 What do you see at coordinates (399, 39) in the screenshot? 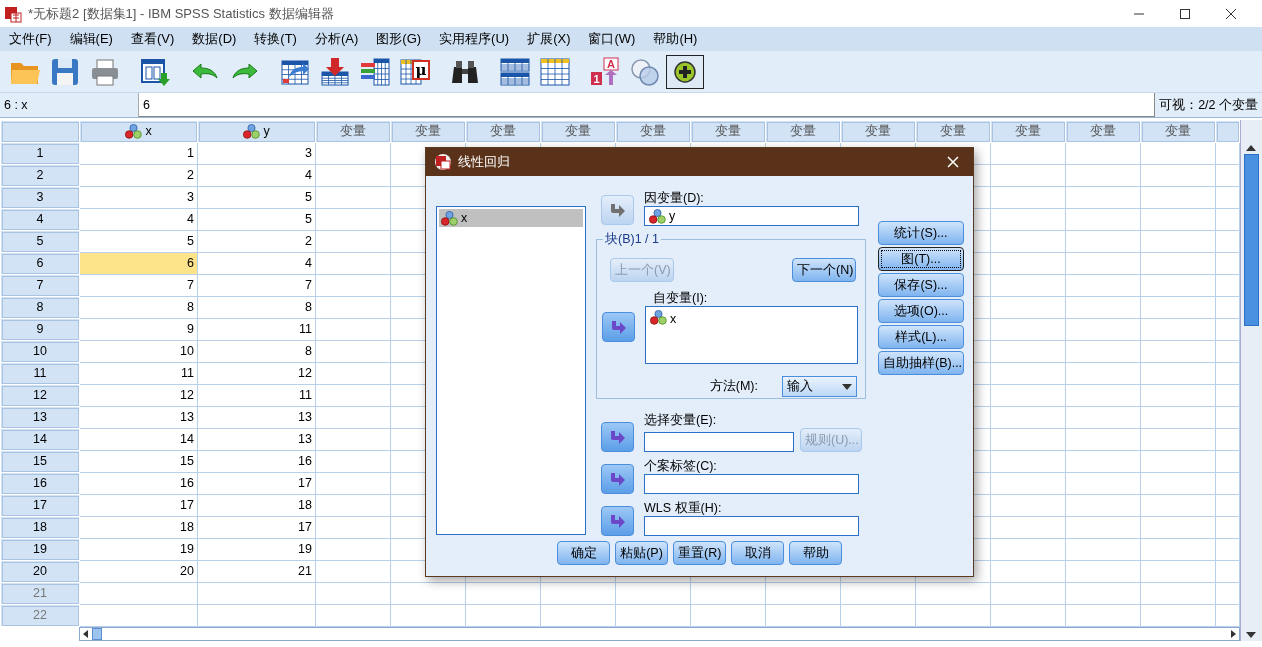
I see `menu-item: 图形(G)` at bounding box center [399, 39].